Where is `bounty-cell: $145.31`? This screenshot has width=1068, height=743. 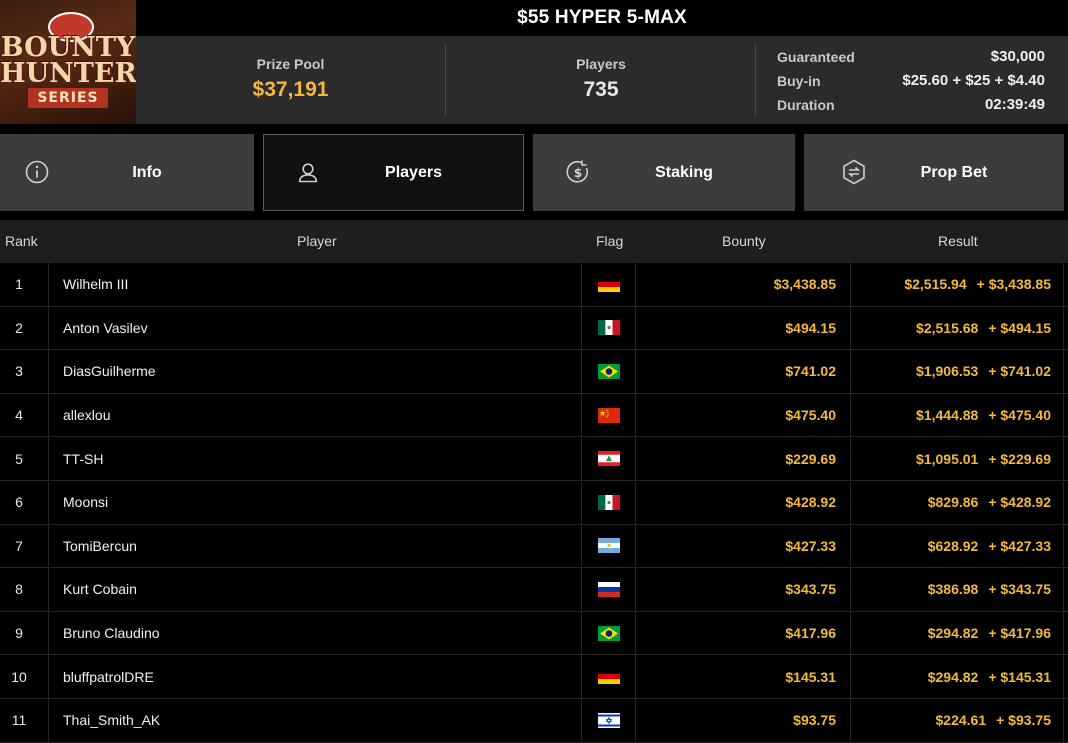
bounty-cell: $145.31 is located at coordinates (743, 676).